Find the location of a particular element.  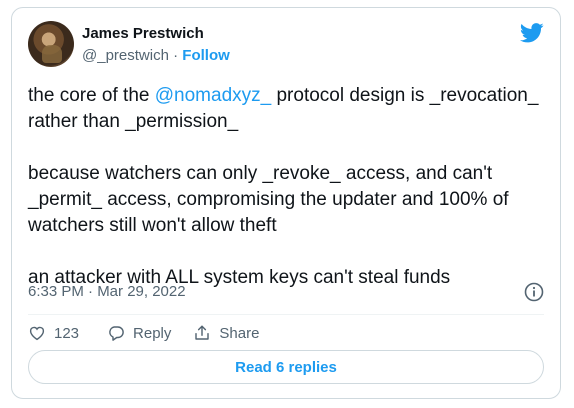

handle-row: @_prestwich · Follow is located at coordinates (156, 55).